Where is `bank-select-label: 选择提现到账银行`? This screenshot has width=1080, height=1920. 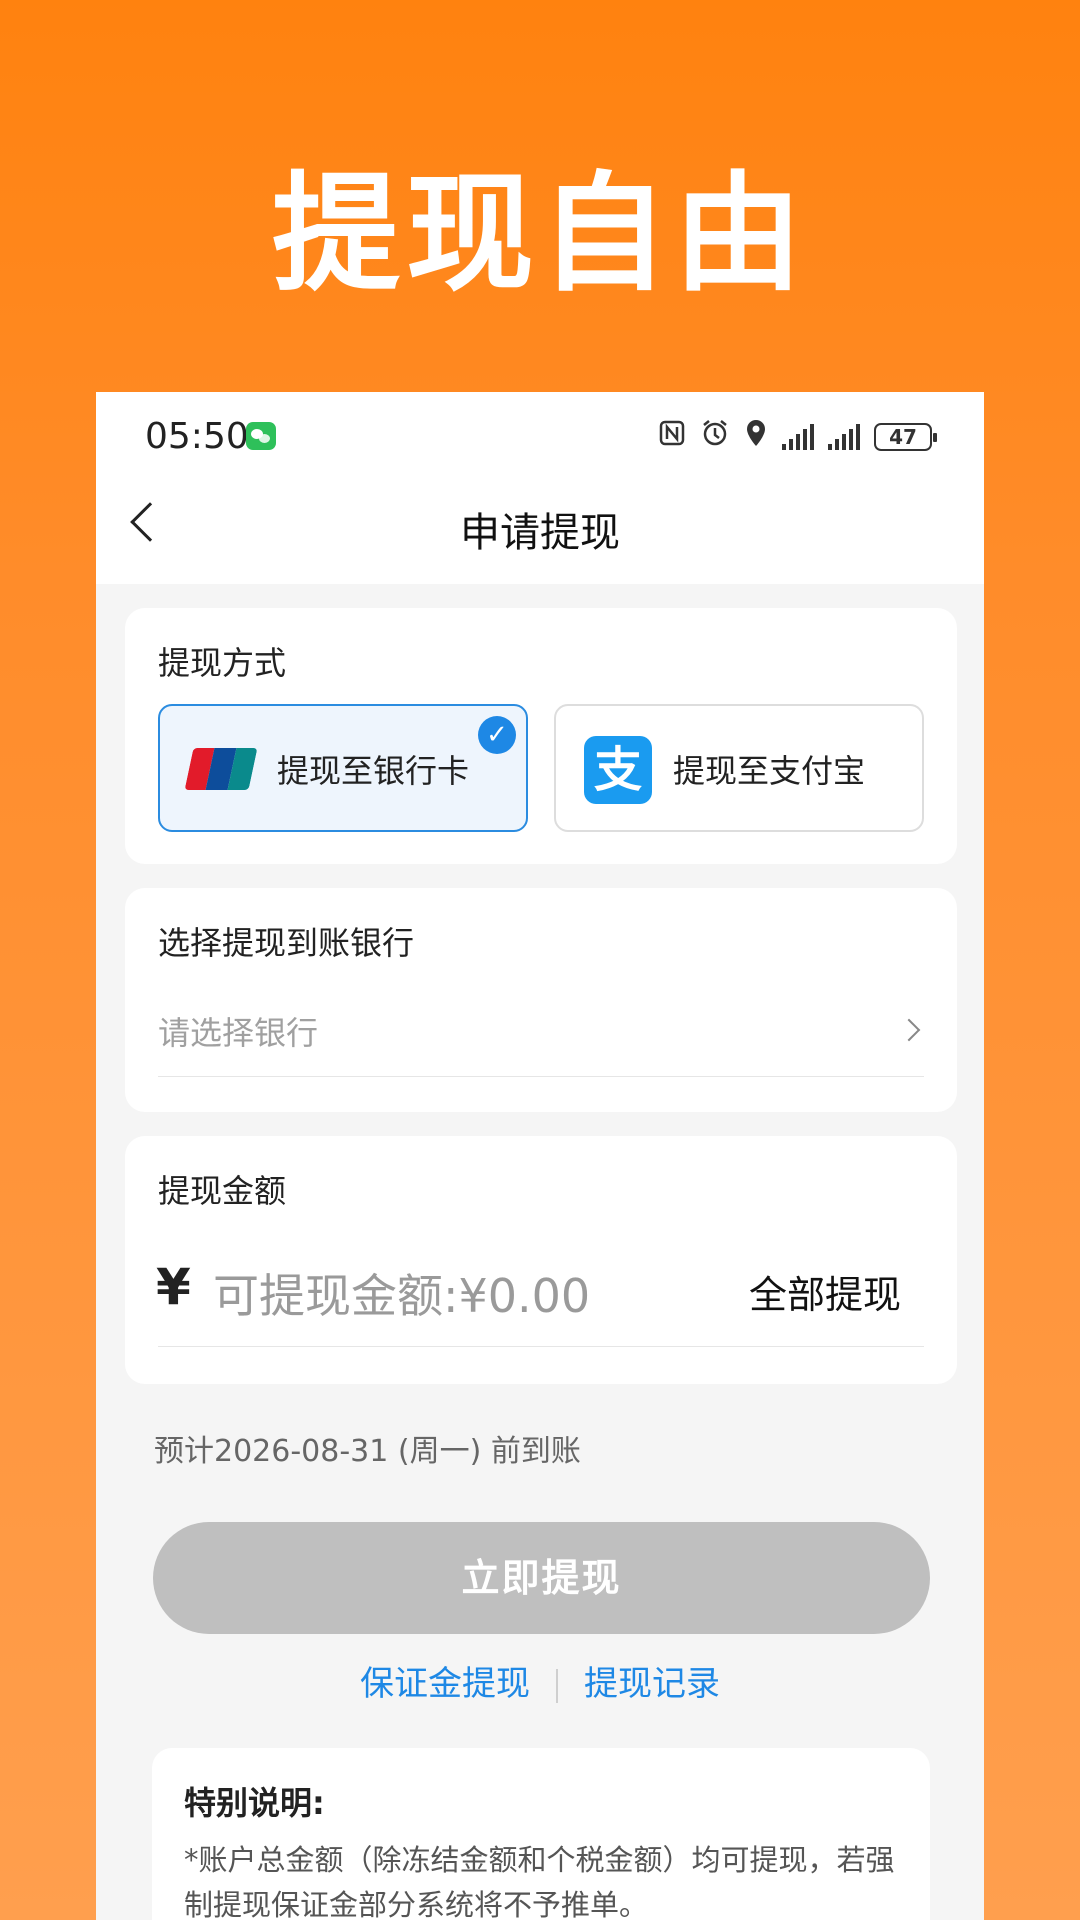
bank-select-label: 选择提现到账银行 is located at coordinates (286, 943).